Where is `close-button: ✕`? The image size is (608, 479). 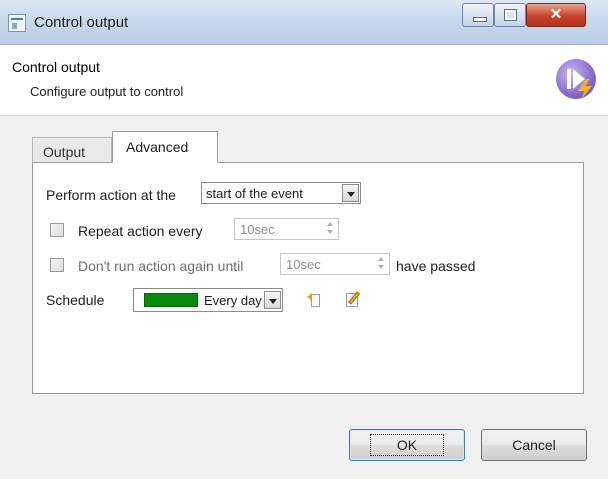 close-button: ✕ is located at coordinates (556, 15).